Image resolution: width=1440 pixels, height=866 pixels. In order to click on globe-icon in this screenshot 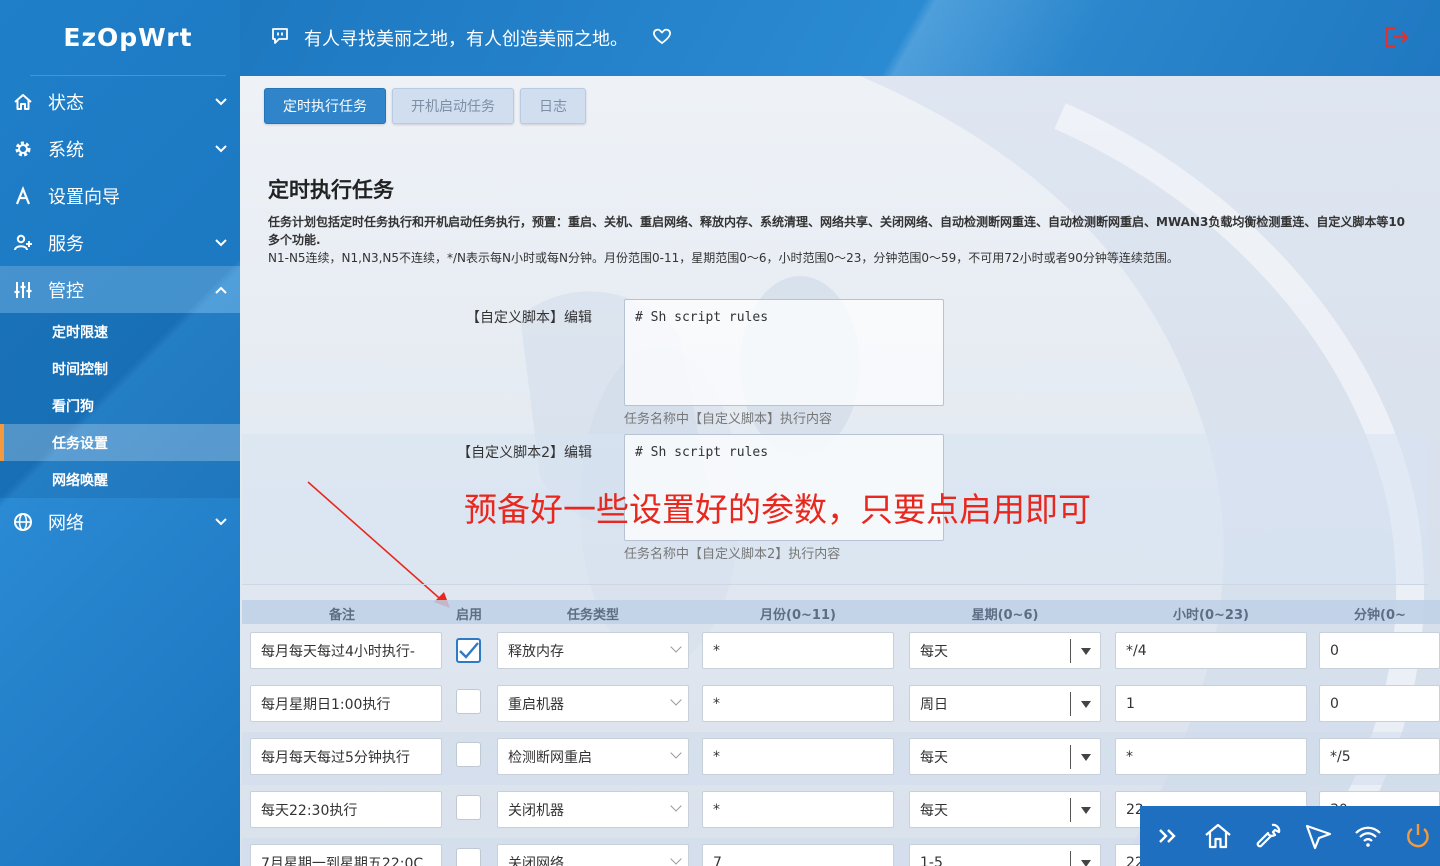, I will do `click(23, 522)`.